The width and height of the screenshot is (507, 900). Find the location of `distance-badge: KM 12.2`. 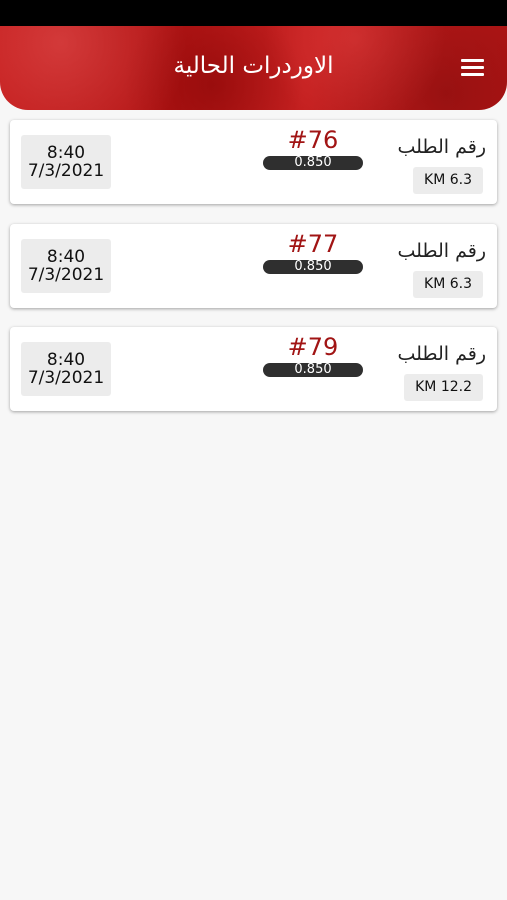

distance-badge: KM 12.2 is located at coordinates (443, 387).